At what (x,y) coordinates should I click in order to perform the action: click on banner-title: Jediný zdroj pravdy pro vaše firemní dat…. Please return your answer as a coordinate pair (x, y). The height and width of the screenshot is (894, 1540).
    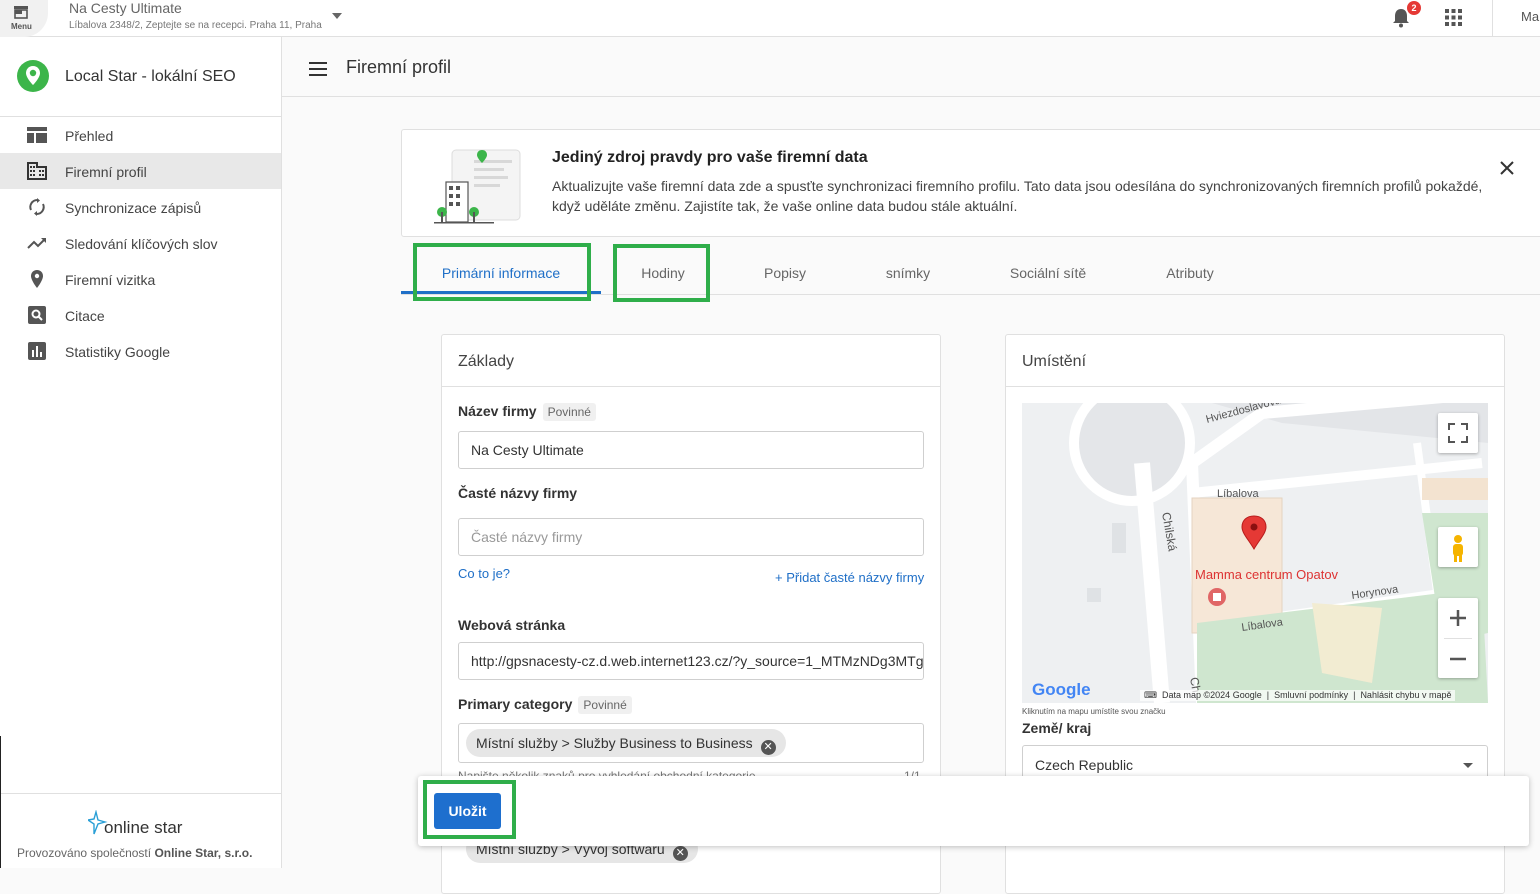
    Looking at the image, I should click on (710, 157).